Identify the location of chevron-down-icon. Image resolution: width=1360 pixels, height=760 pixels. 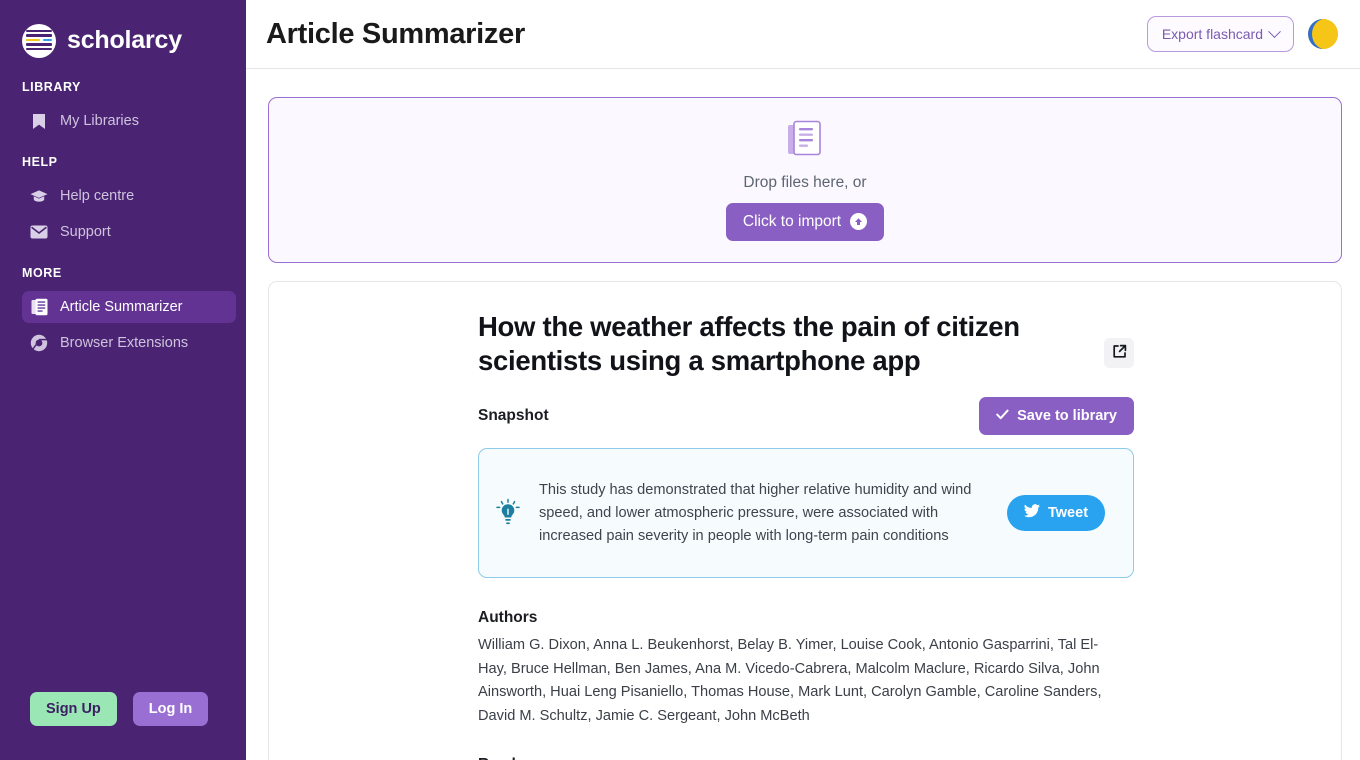
(1274, 31).